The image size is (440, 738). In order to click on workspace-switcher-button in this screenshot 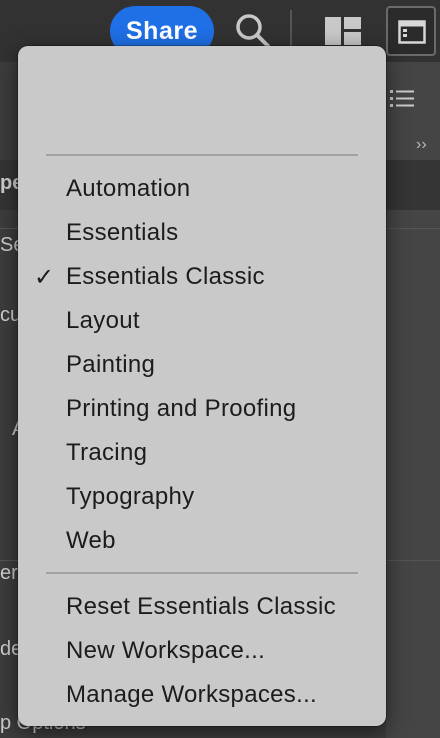, I will do `click(411, 31)`.